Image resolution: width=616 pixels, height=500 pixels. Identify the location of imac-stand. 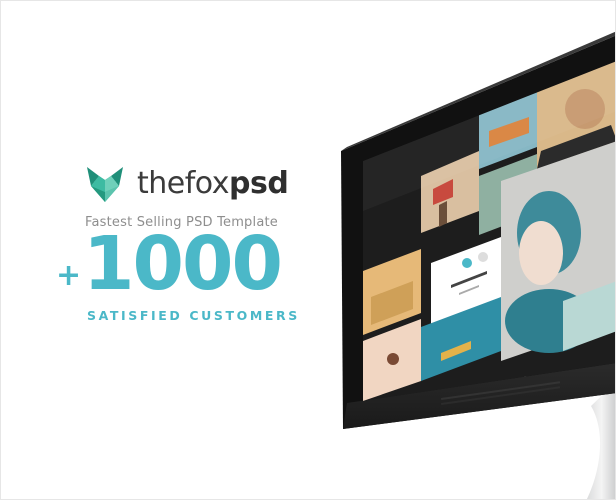
(600, 440).